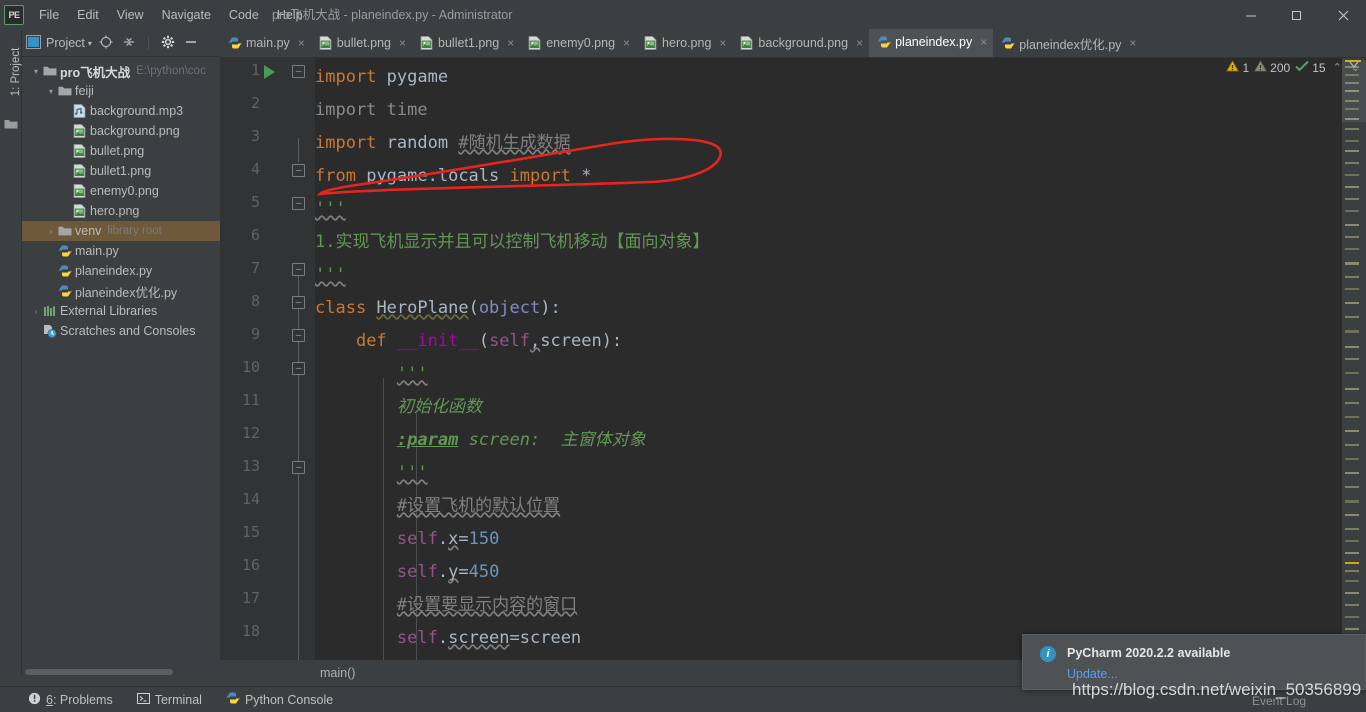 Image resolution: width=1366 pixels, height=712 pixels. What do you see at coordinates (121, 91) in the screenshot?
I see `tree-item-feiji: ▾ feiji` at bounding box center [121, 91].